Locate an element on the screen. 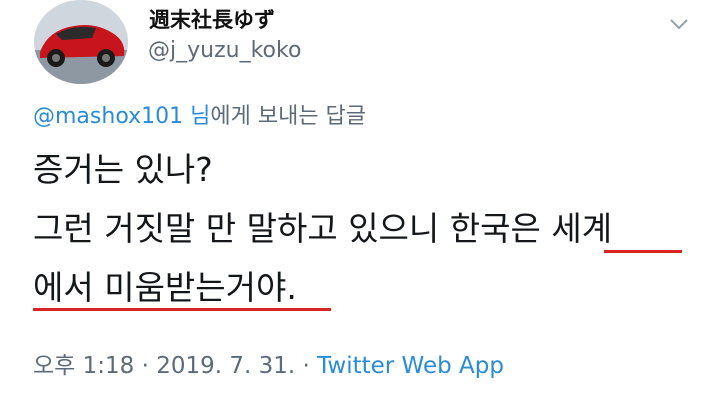 The height and width of the screenshot is (404, 720). chevron-down-icon is located at coordinates (679, 23).